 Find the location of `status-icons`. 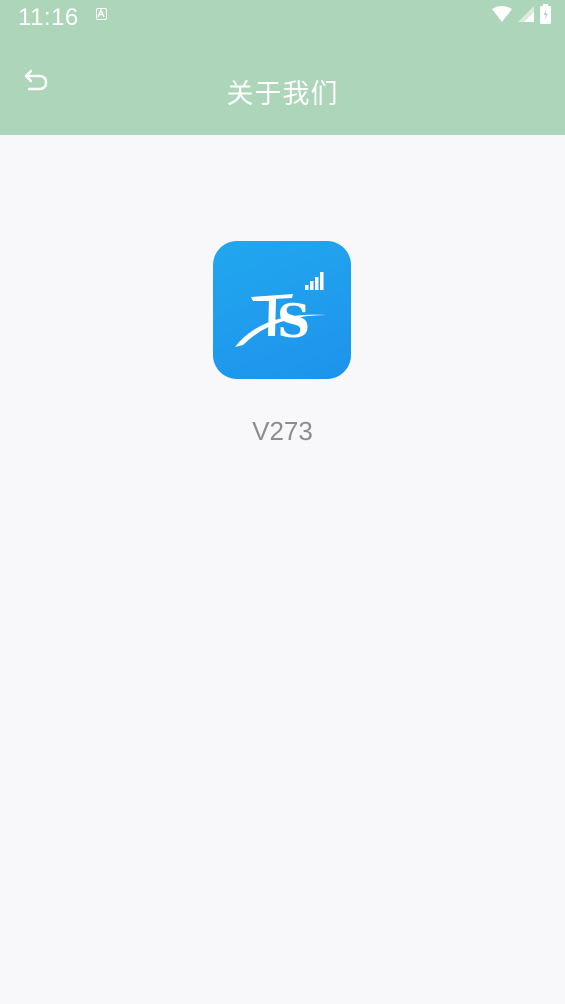

status-icons is located at coordinates (521, 16).